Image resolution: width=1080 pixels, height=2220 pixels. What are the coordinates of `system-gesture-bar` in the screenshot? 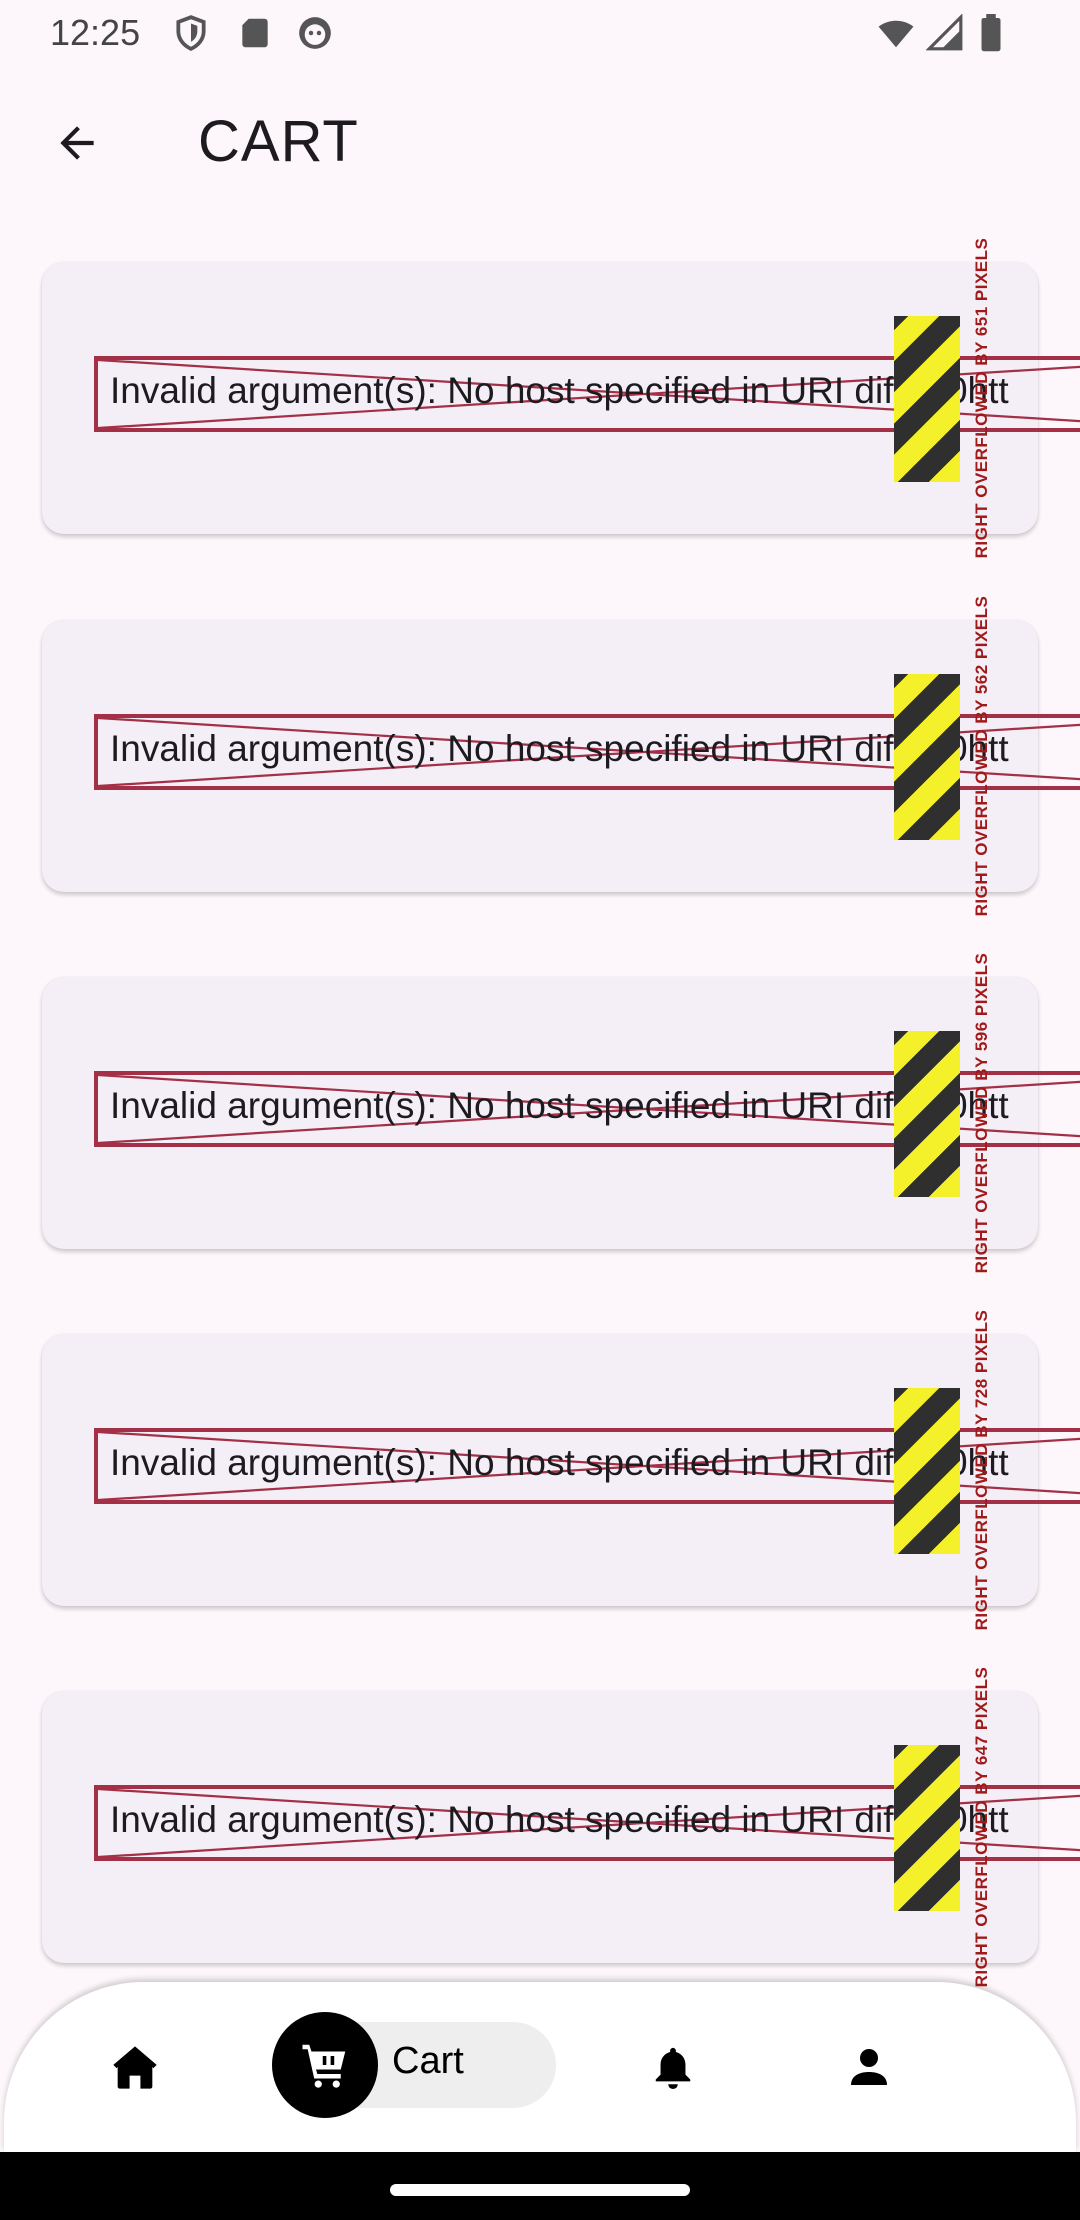 It's located at (540, 2186).